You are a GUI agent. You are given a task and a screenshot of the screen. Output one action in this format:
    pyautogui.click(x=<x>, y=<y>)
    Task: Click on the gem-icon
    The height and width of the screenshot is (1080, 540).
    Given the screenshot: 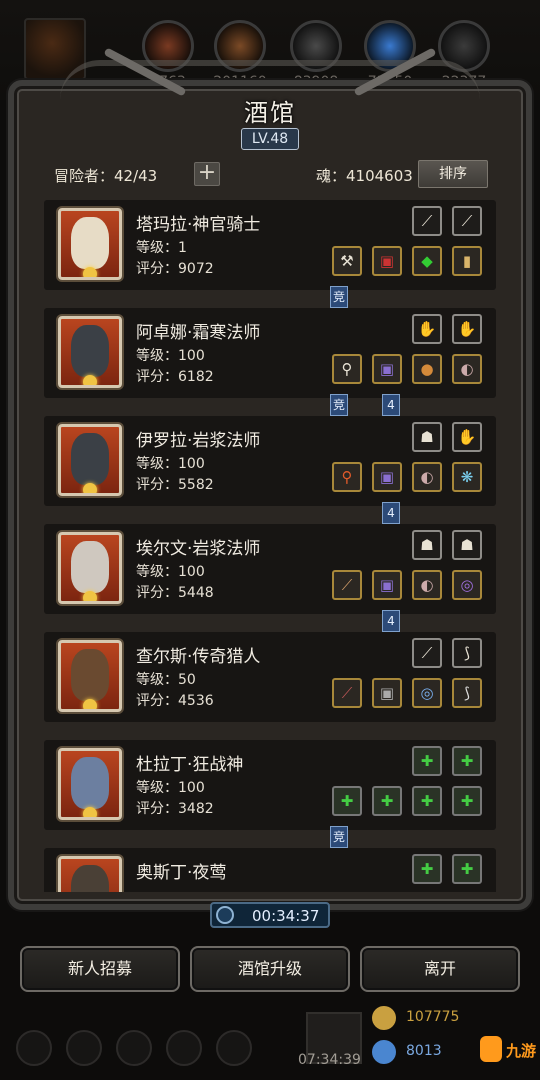 What is the action you would take?
    pyautogui.click(x=384, y=1052)
    